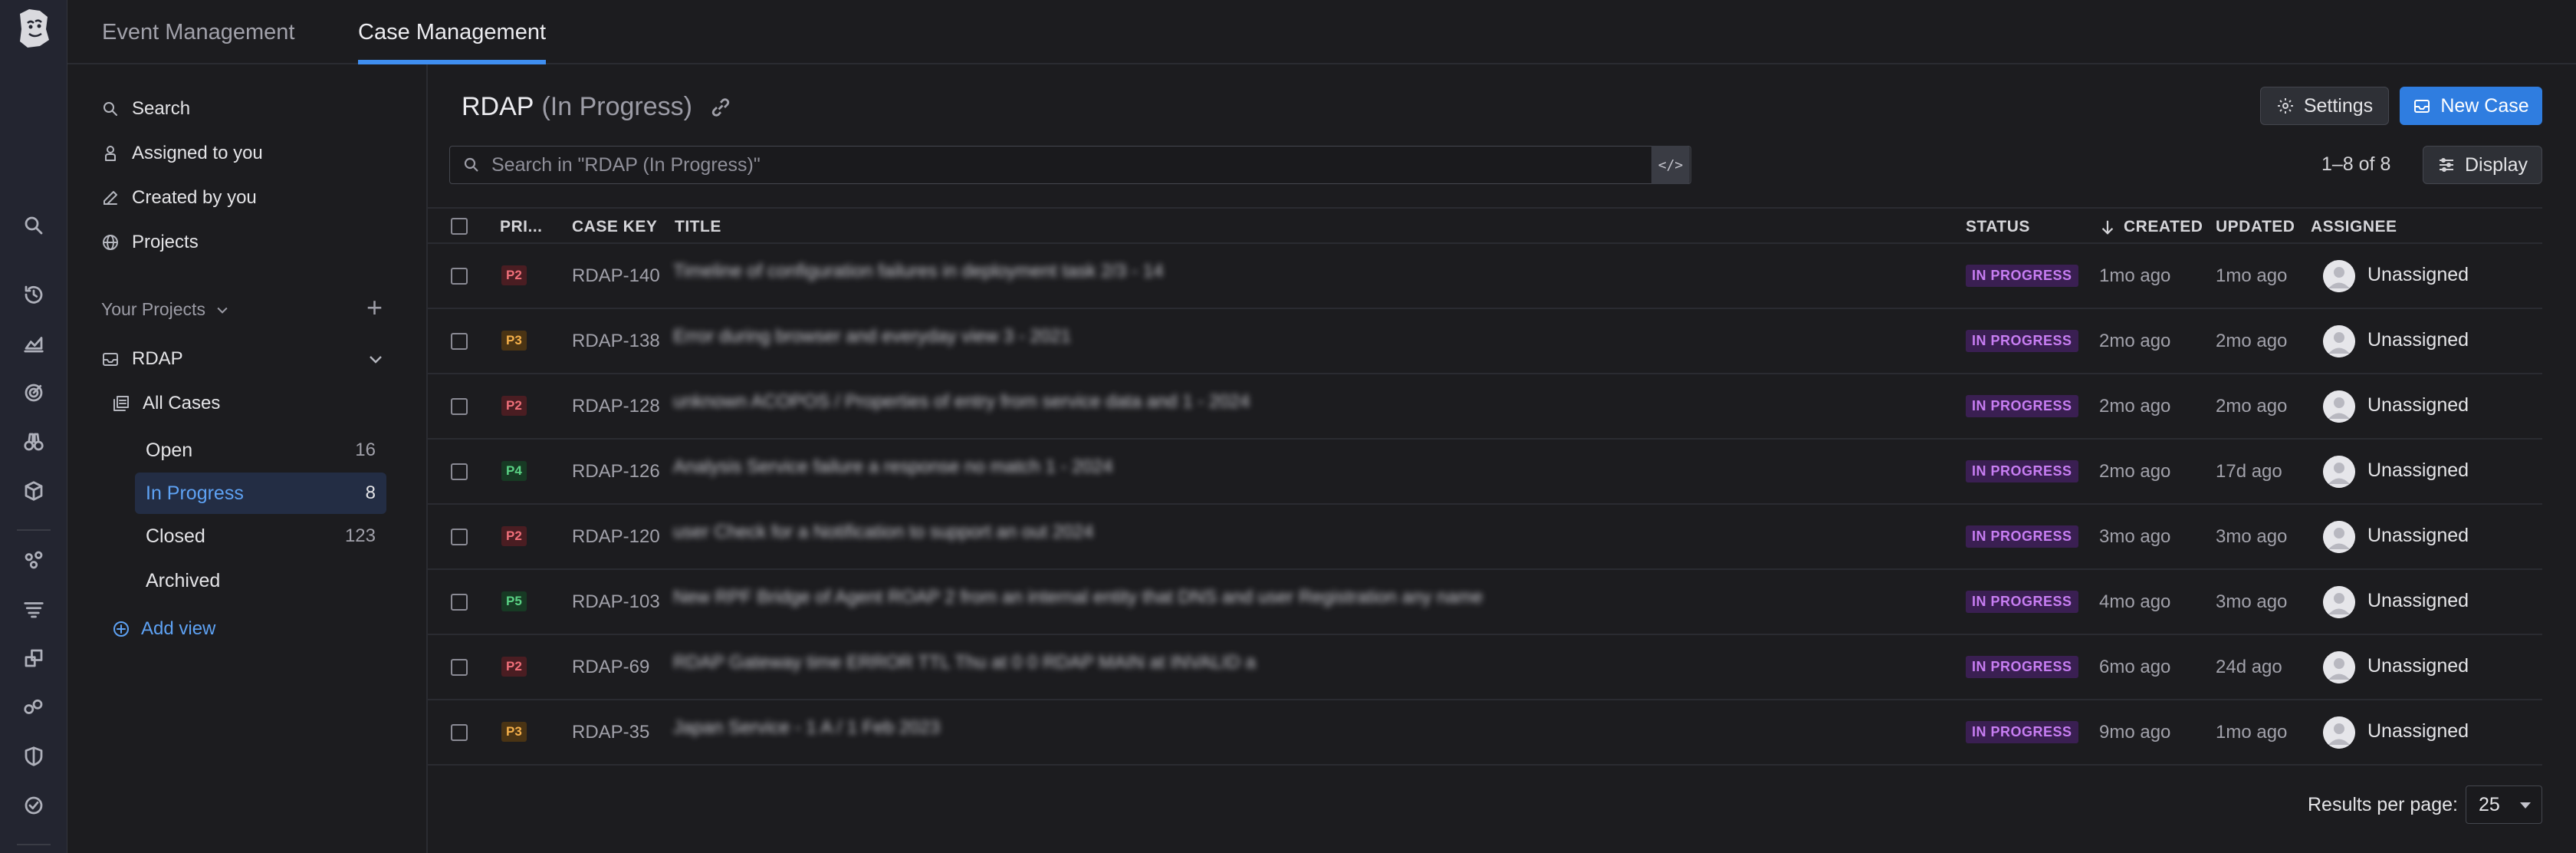 The image size is (2576, 853). What do you see at coordinates (376, 359) in the screenshot?
I see `chevron-down-icon` at bounding box center [376, 359].